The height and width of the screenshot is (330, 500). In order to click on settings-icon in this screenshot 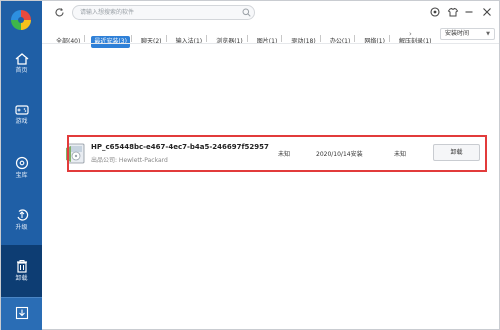, I will do `click(435, 12)`.